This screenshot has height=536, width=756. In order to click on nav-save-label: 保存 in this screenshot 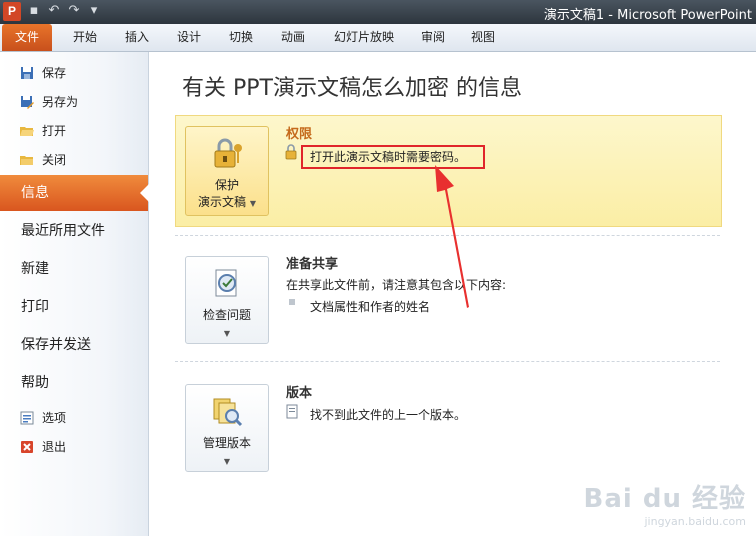, I will do `click(54, 73)`.